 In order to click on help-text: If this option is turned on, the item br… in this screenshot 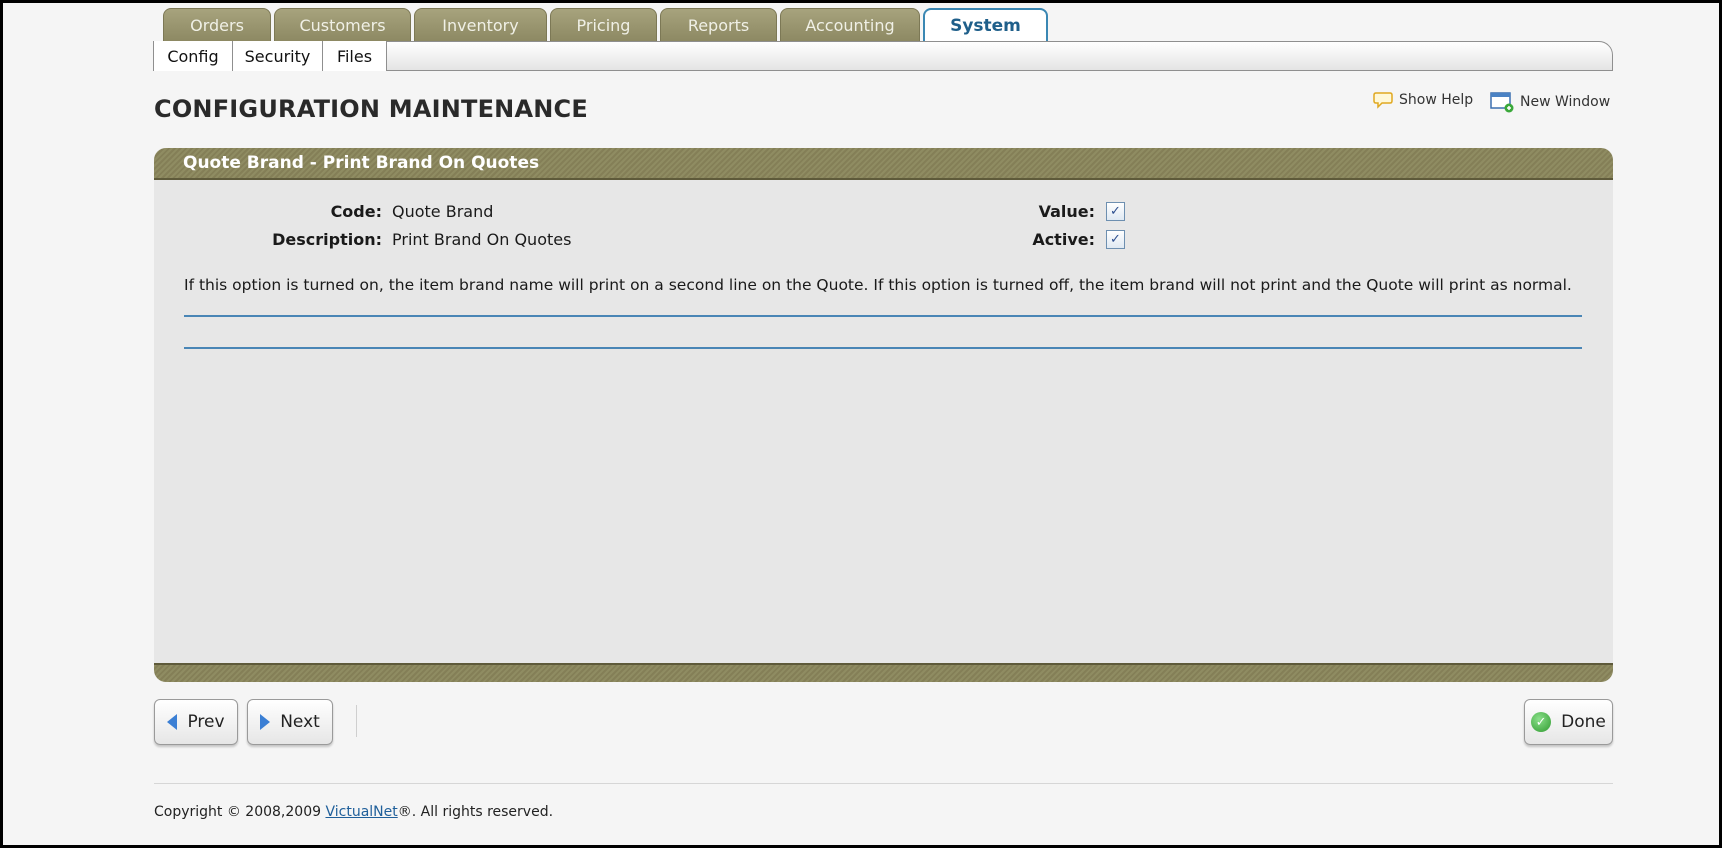, I will do `click(878, 285)`.